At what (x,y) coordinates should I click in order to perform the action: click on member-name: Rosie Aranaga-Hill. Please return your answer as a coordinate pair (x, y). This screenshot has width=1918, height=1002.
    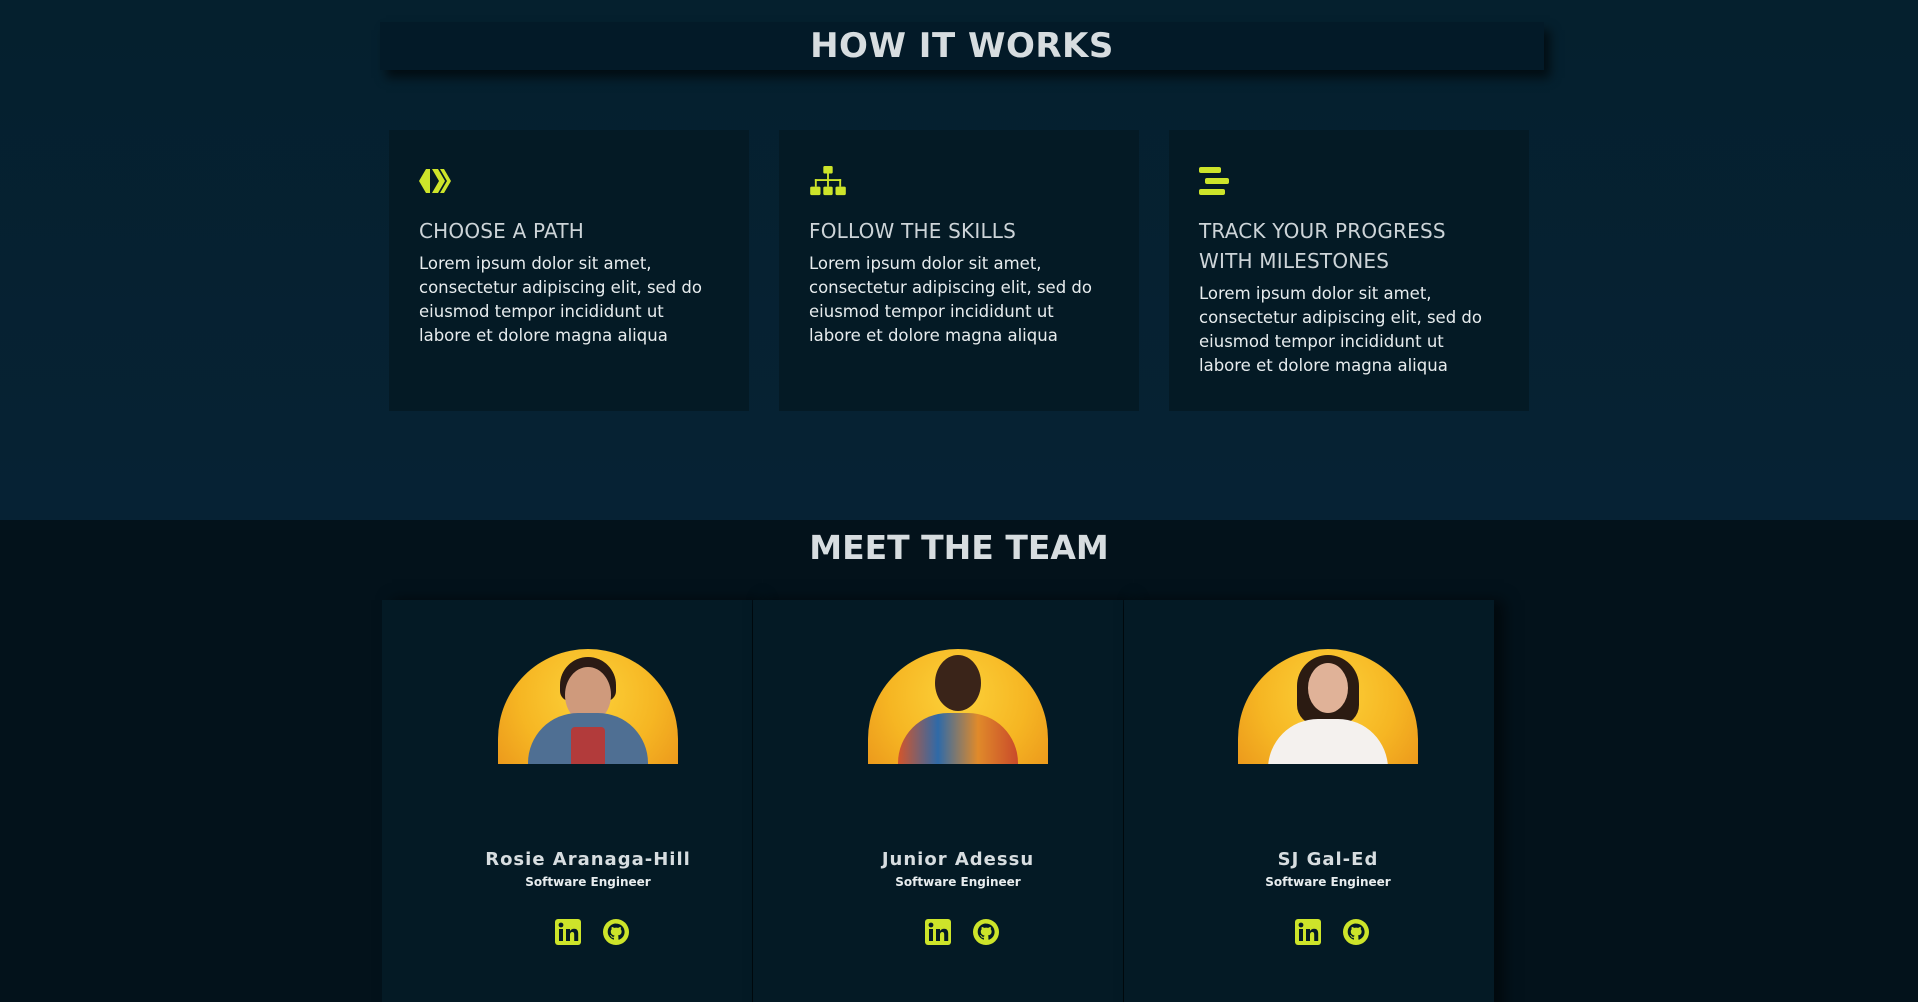
    Looking at the image, I should click on (588, 859).